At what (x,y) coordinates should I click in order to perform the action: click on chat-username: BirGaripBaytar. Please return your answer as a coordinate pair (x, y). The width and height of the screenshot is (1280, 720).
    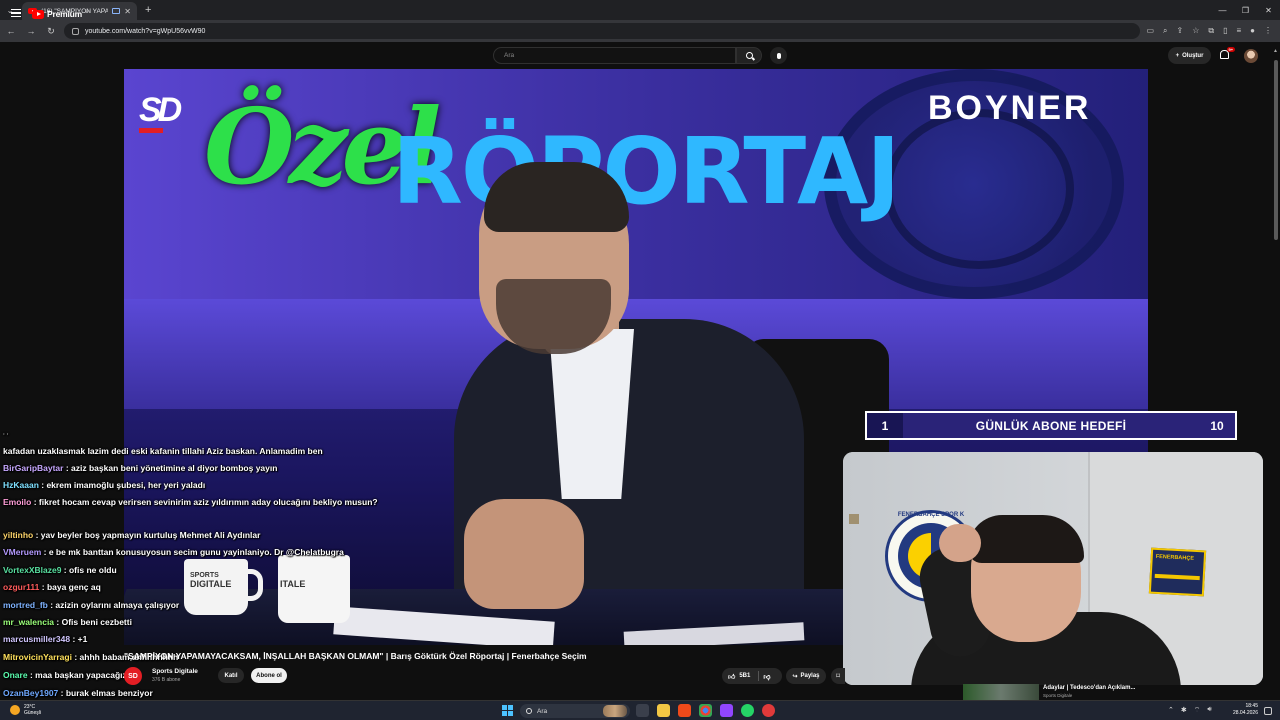
    Looking at the image, I should click on (33, 468).